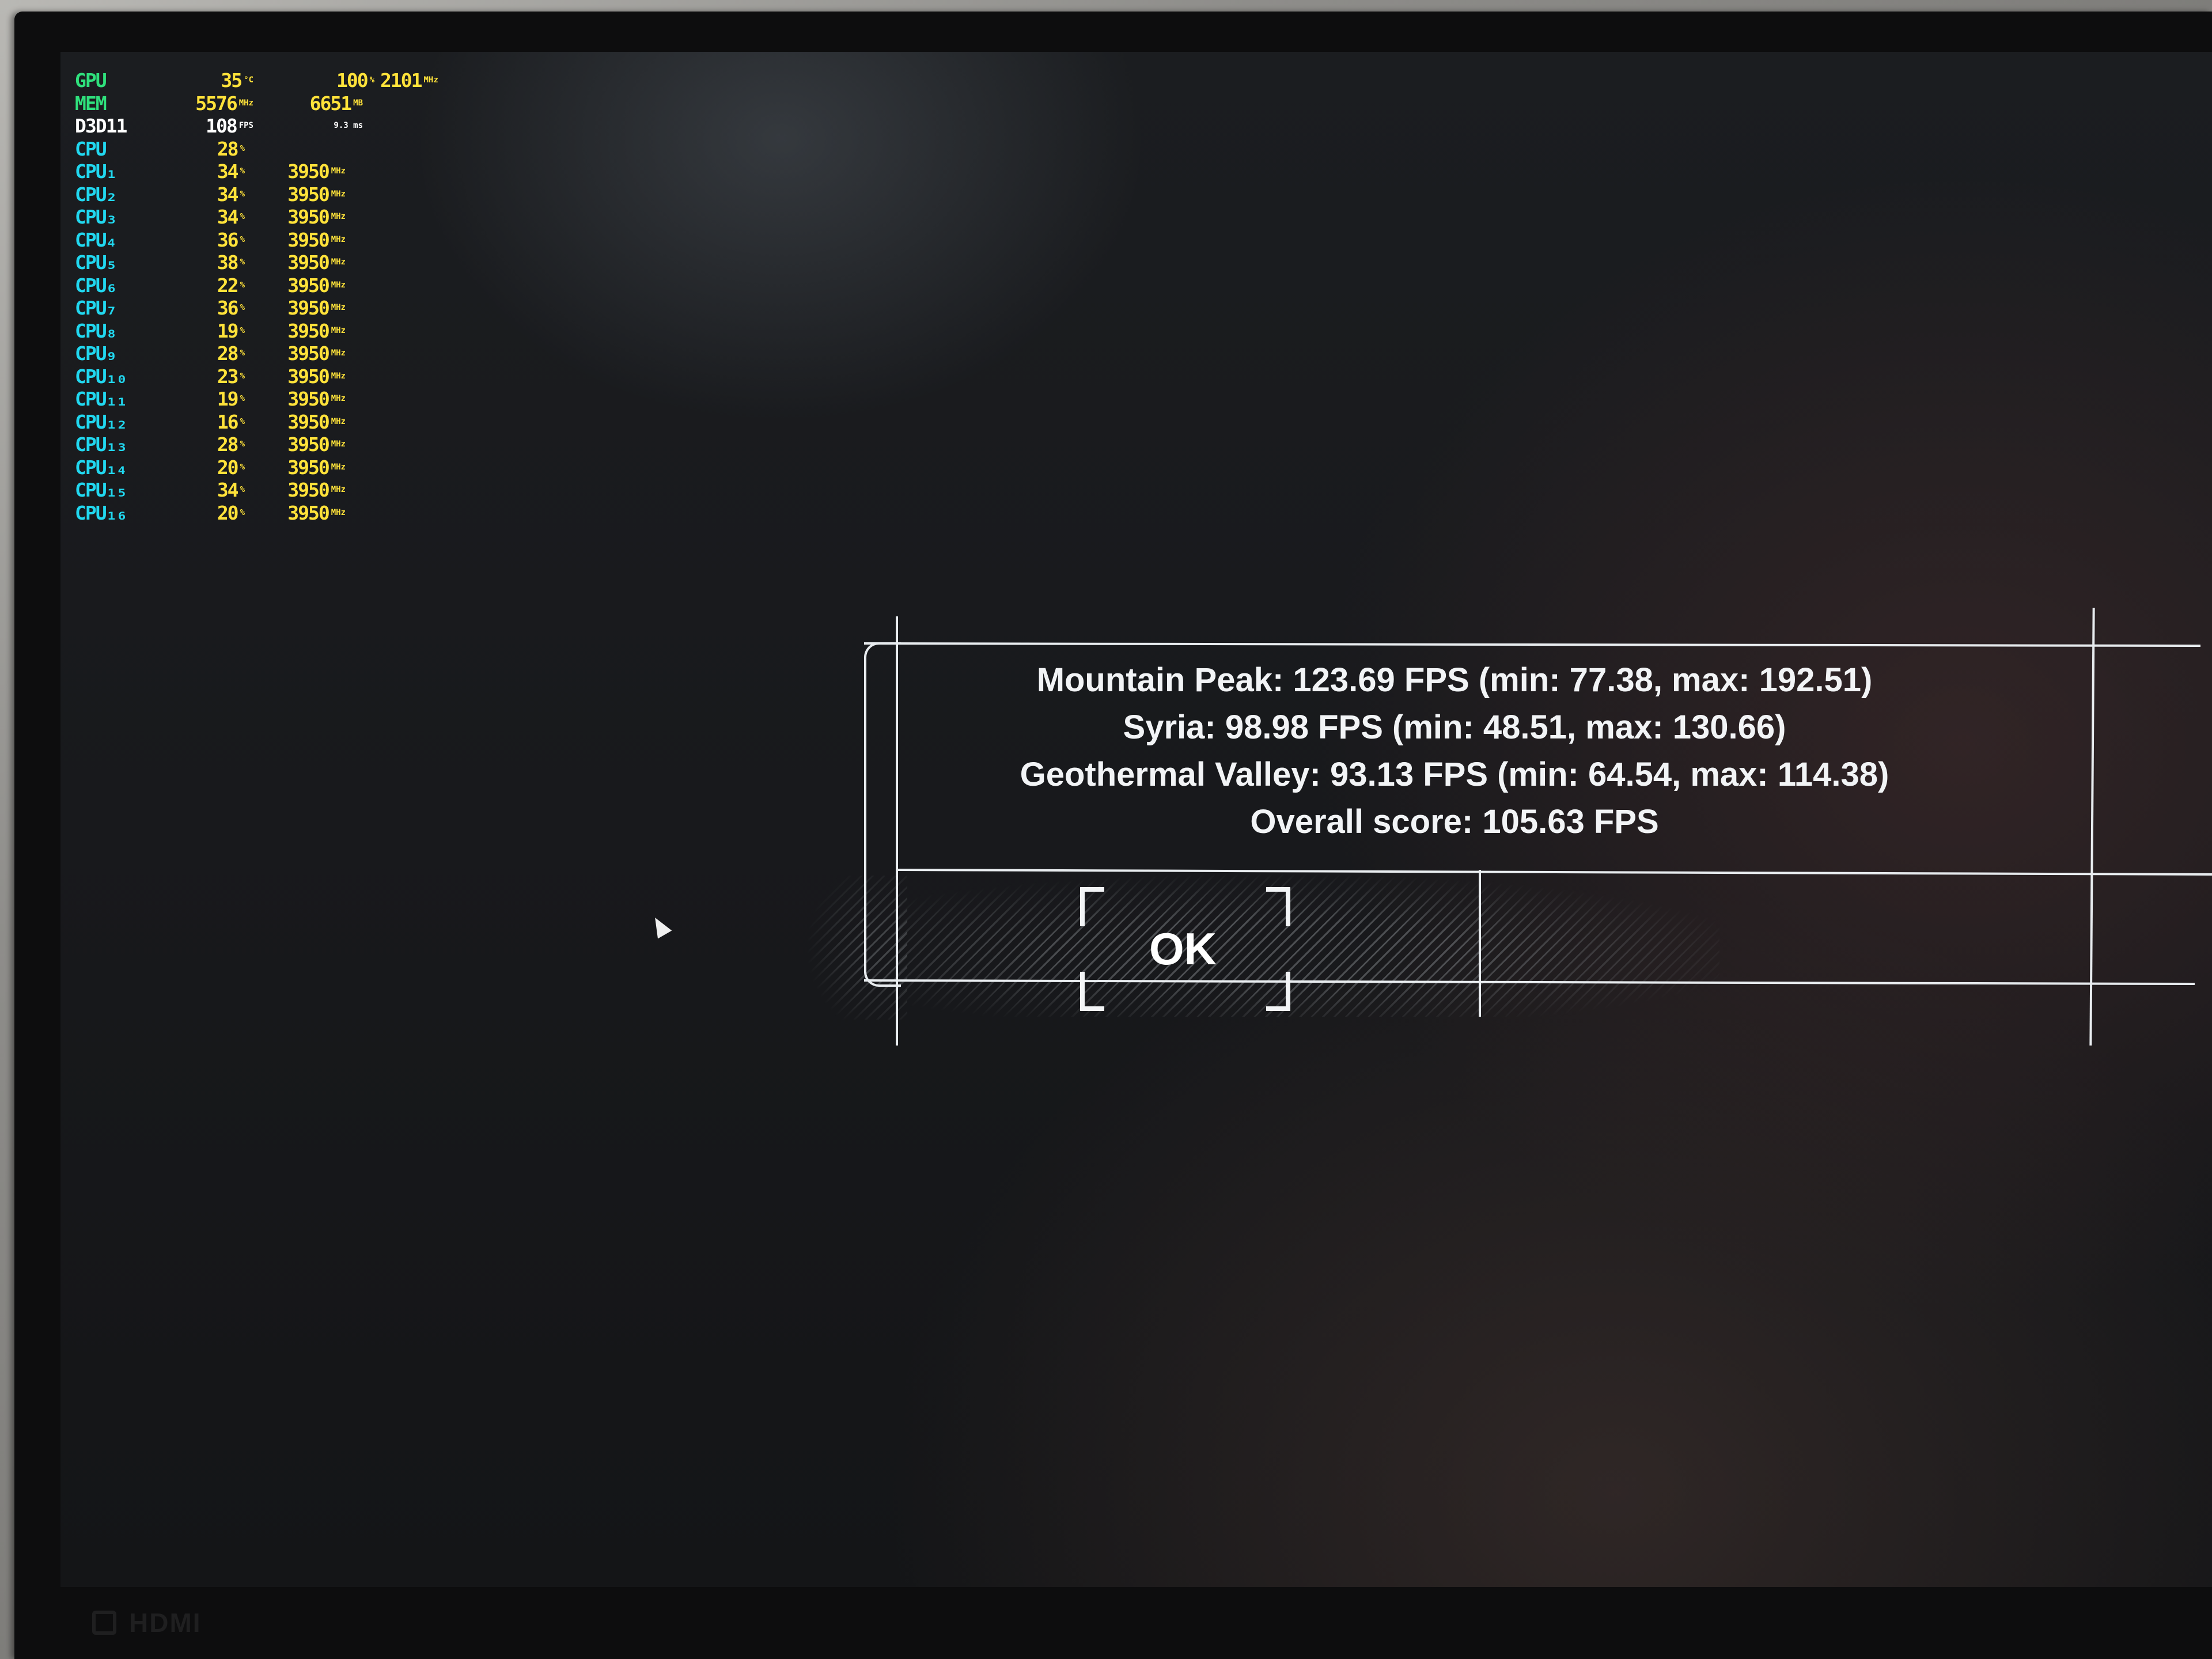 This screenshot has height=1659, width=2212. Describe the element at coordinates (101, 421) in the screenshot. I see `osd-core-label: CPU₁₂` at that location.